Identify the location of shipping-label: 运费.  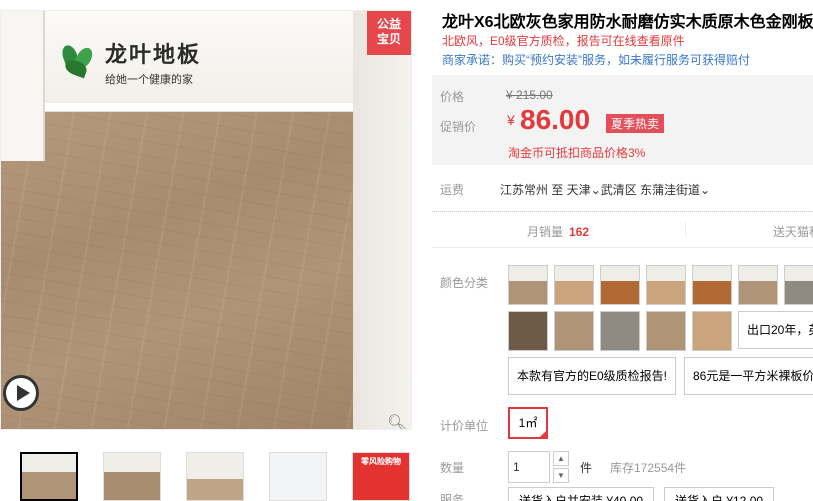
(452, 190).